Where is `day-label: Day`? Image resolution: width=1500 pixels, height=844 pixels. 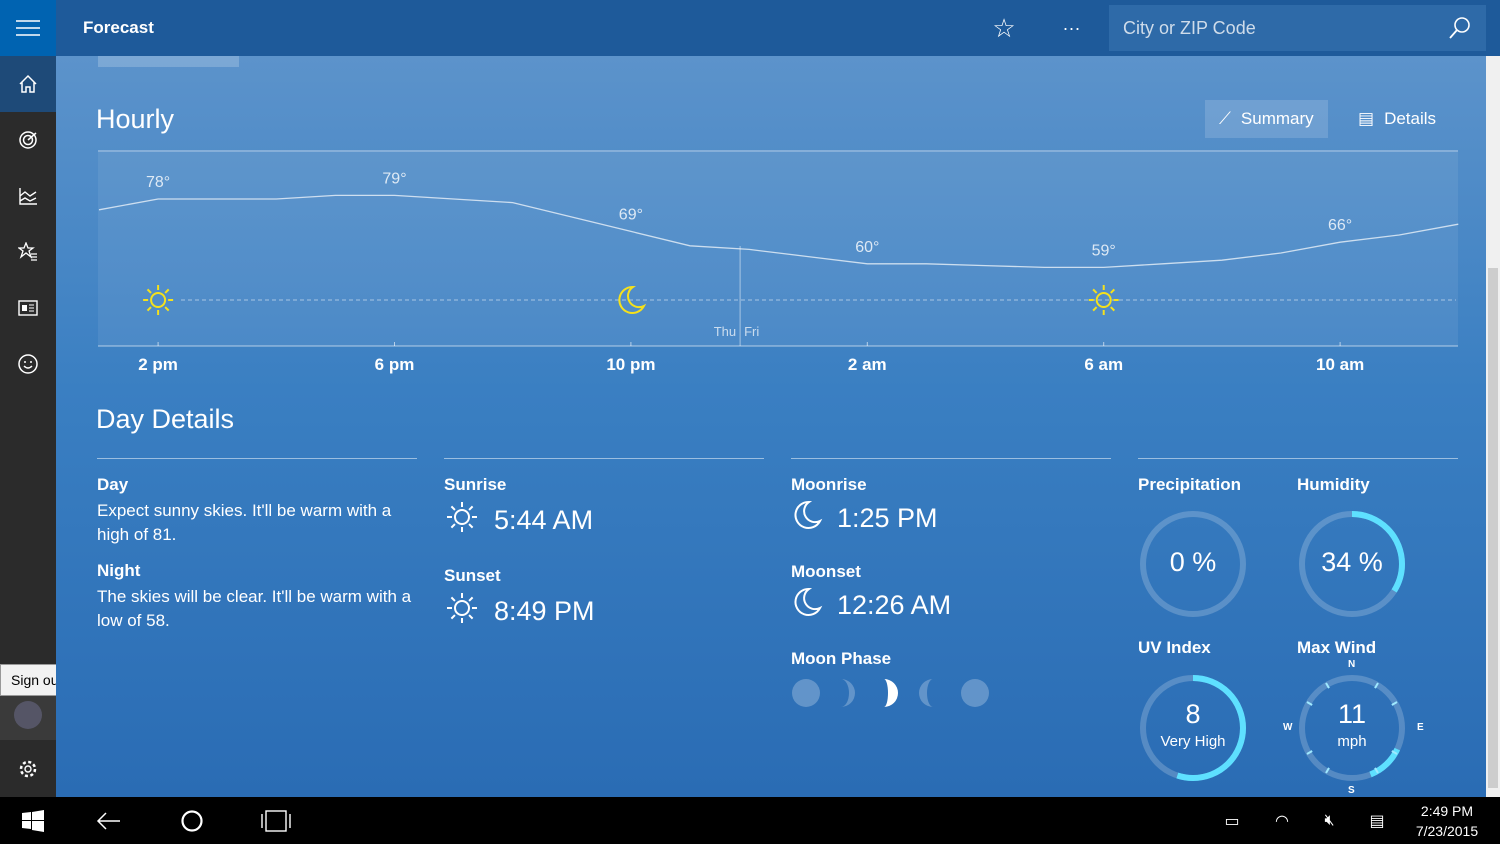
day-label: Day is located at coordinates (113, 484).